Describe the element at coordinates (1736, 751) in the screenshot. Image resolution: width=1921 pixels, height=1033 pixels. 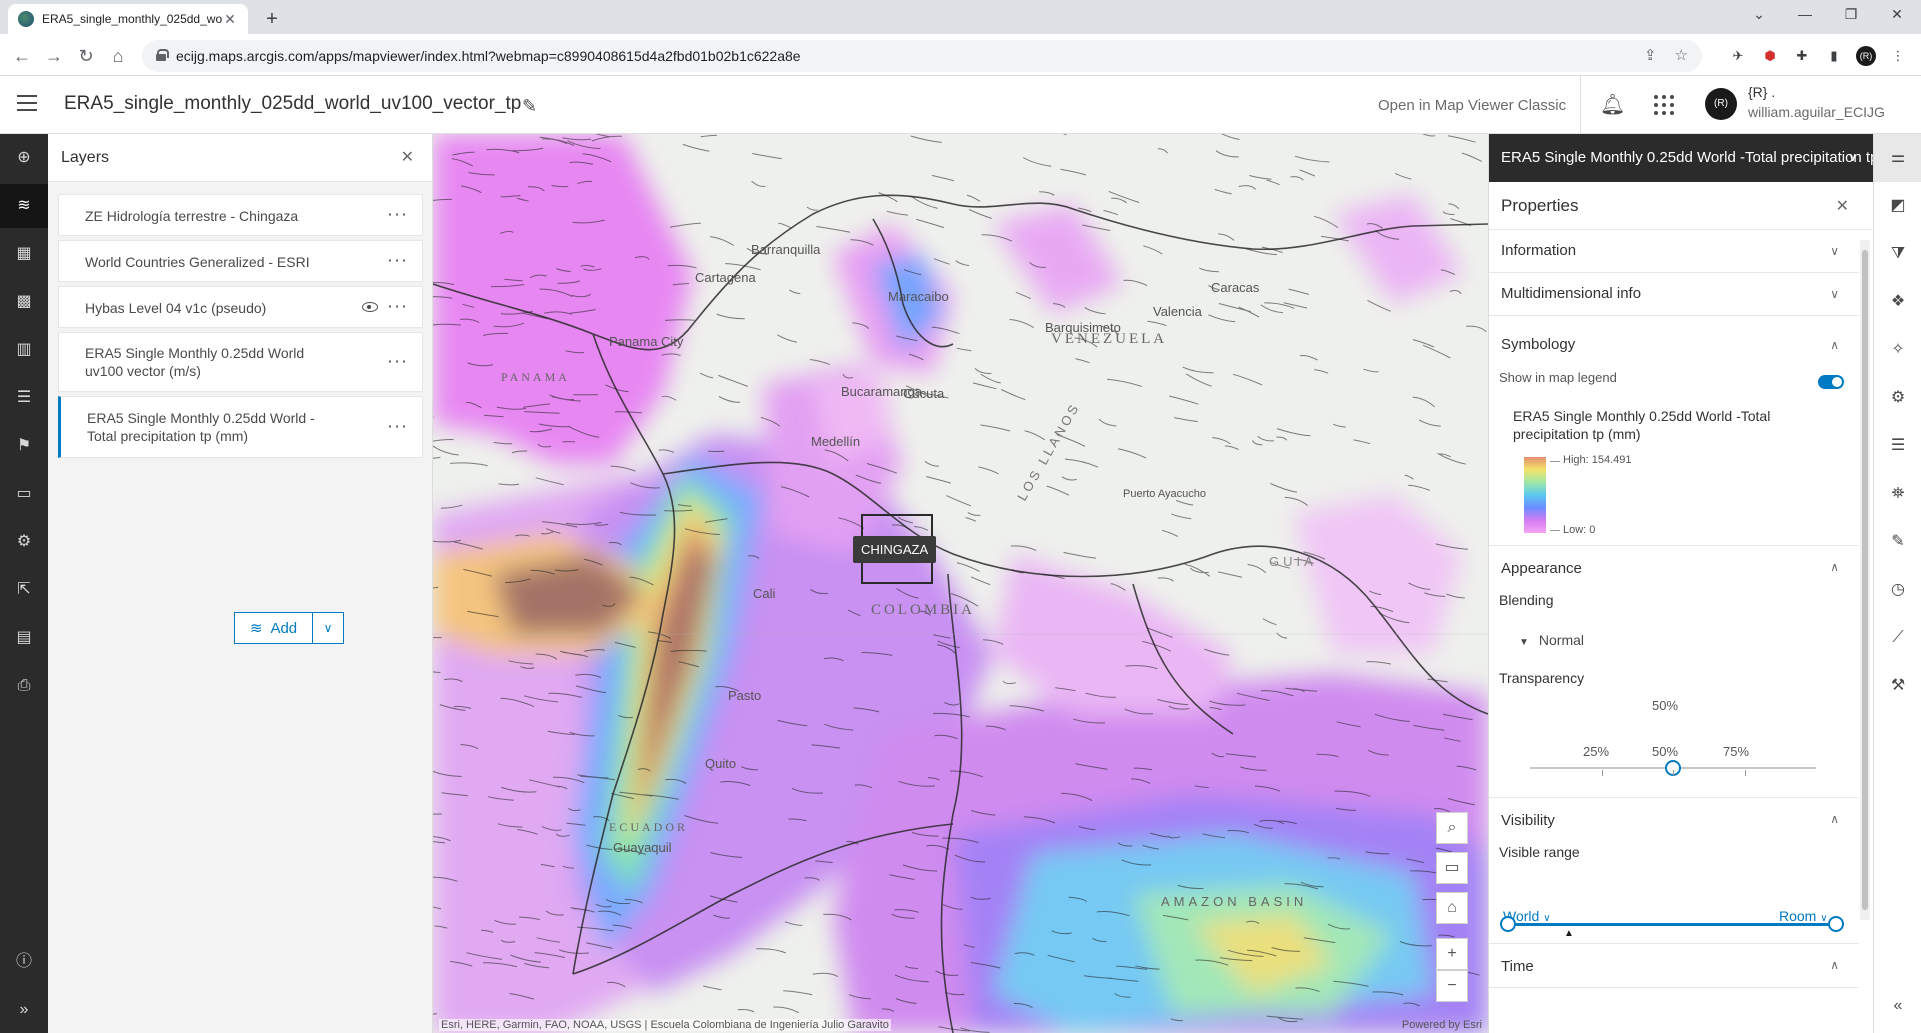
I see `tick-75: 75%` at that location.